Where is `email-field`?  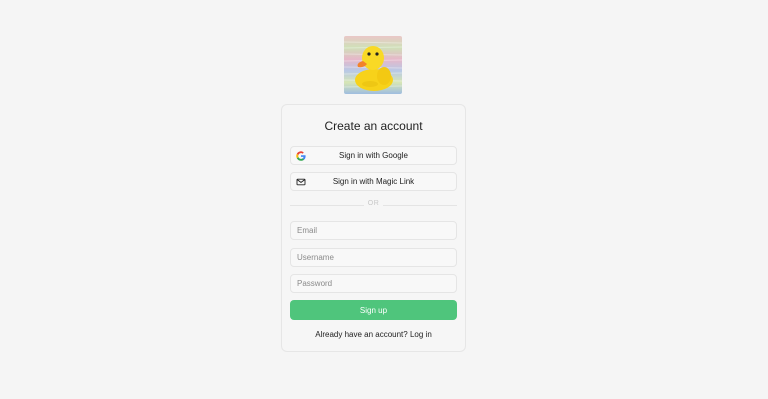
email-field is located at coordinates (373, 230).